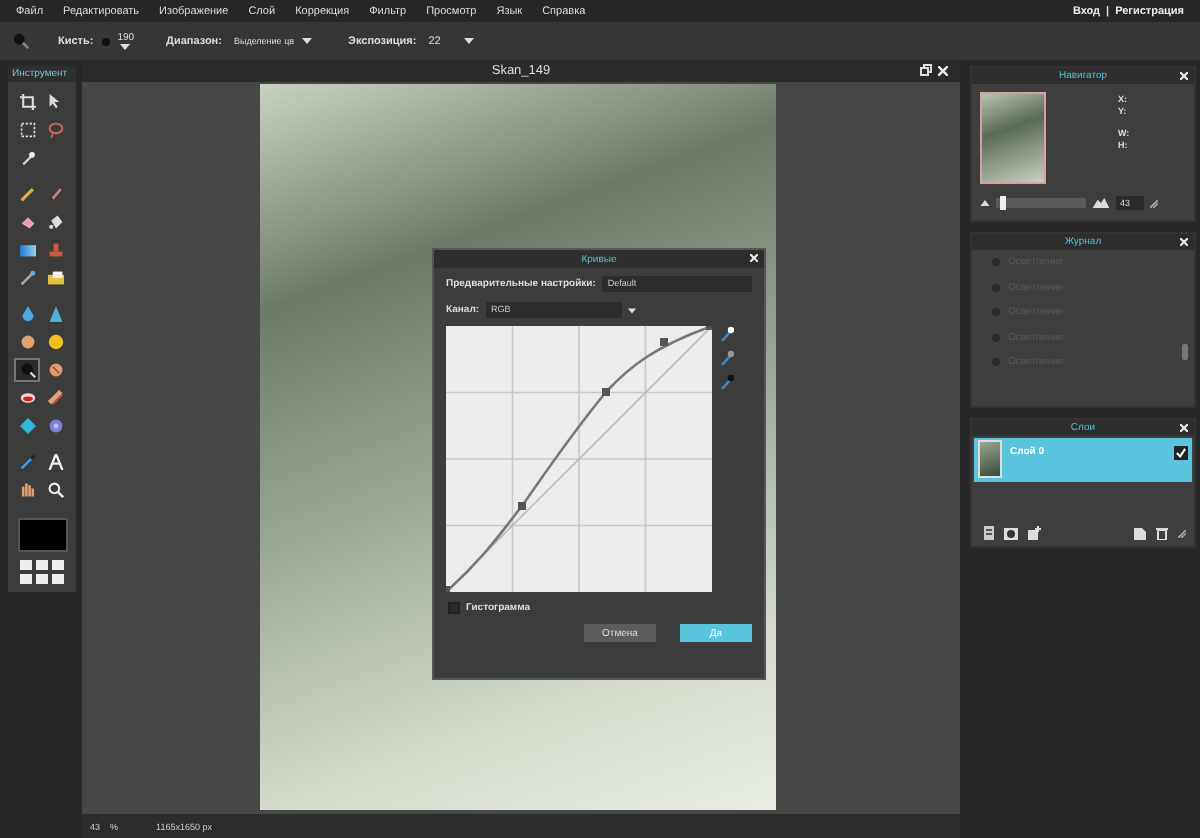 The height and width of the screenshot is (838, 1200). Describe the element at coordinates (55, 250) in the screenshot. I see `stamp-icon` at that location.